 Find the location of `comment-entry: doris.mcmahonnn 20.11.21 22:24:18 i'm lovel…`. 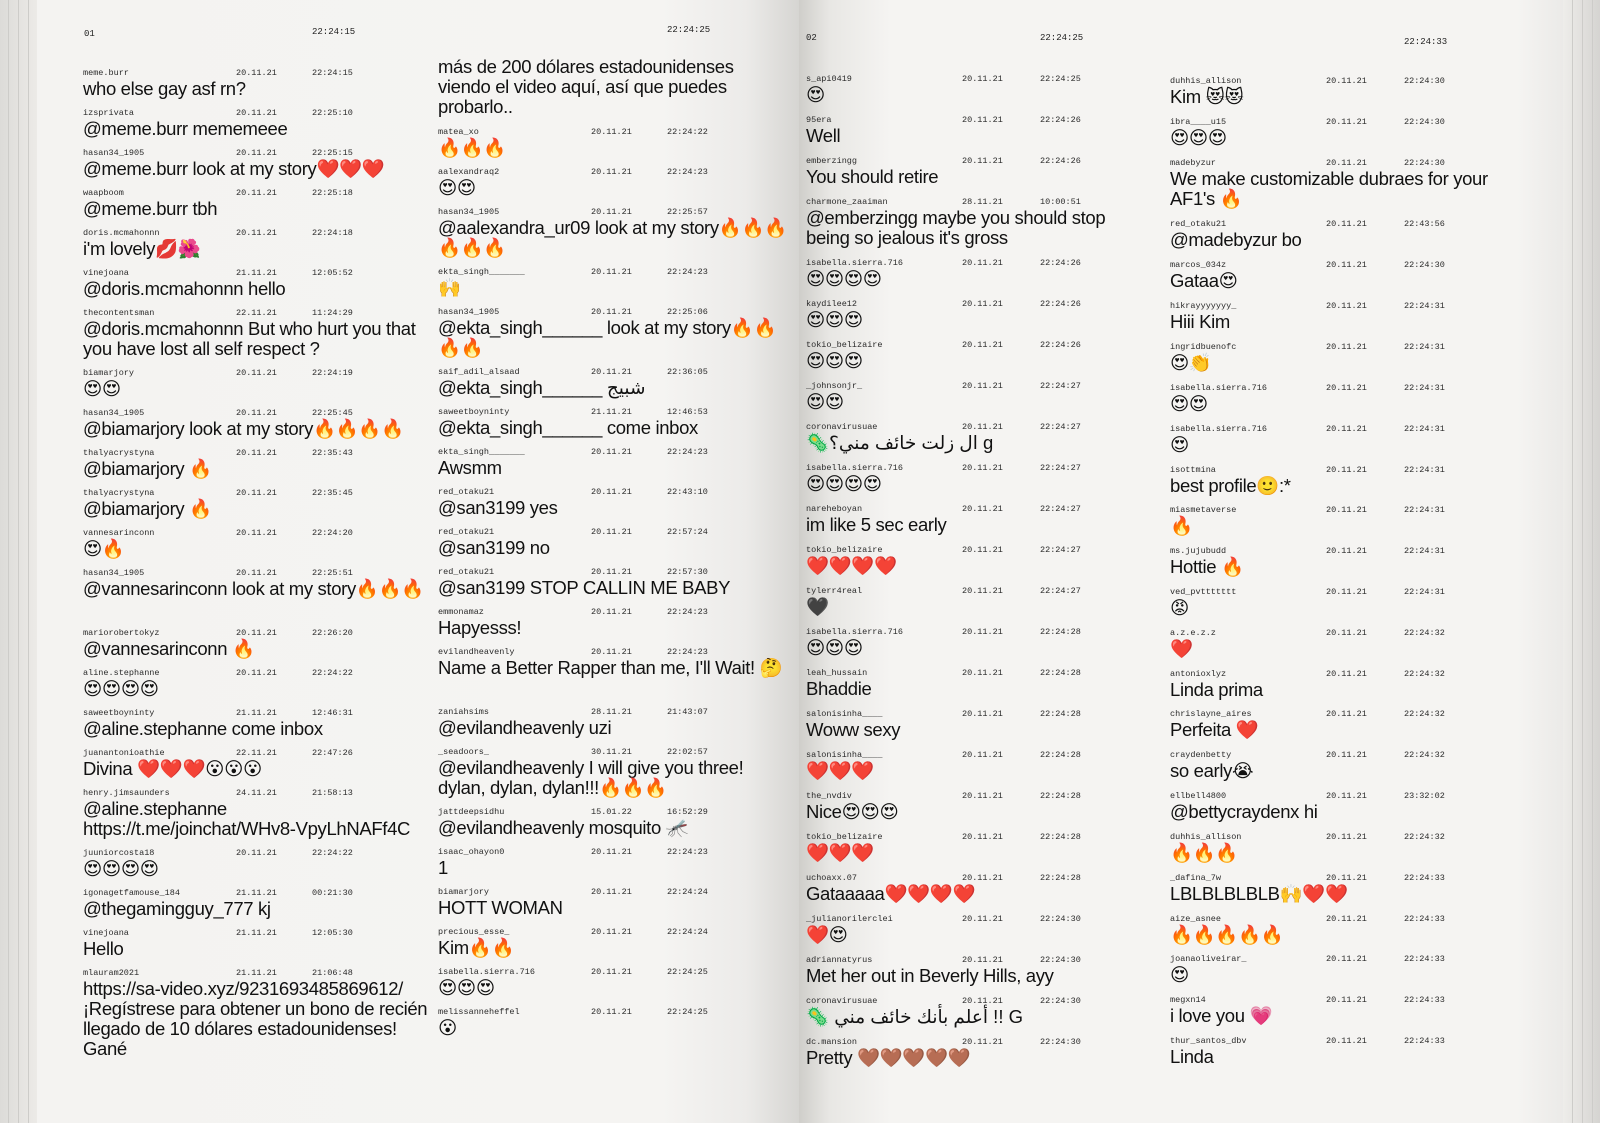

comment-entry: doris.mcmahonnn 20.11.21 22:24:18 i'm lovel… is located at coordinates (258, 243).